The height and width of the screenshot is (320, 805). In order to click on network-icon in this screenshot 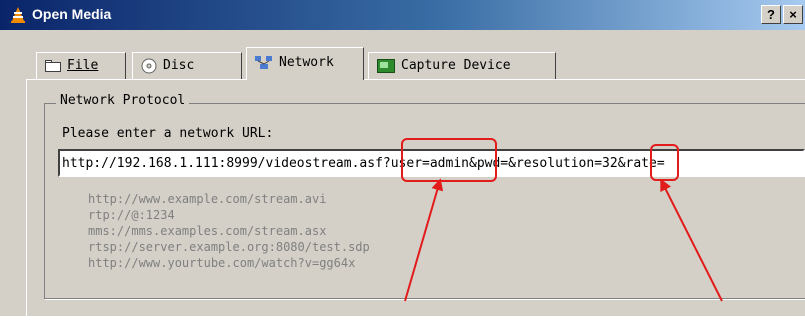, I will do `click(263, 62)`.